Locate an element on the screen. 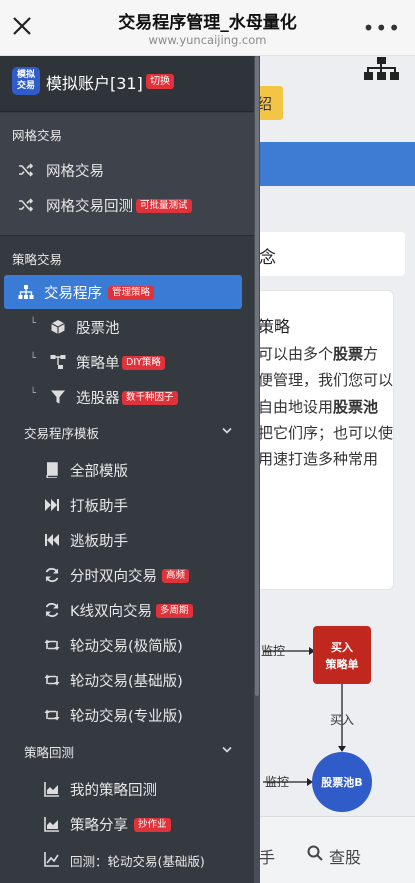 The width and height of the screenshot is (415, 883). intraday-two-way-label: 分时双向交易 is located at coordinates (113, 577).